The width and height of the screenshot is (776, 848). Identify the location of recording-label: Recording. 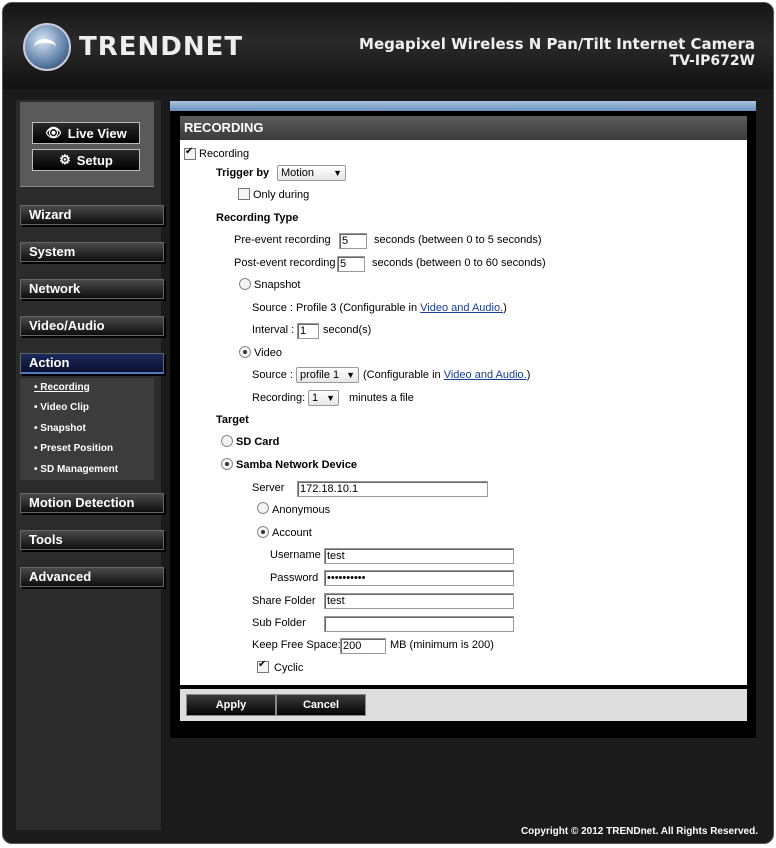
(224, 154).